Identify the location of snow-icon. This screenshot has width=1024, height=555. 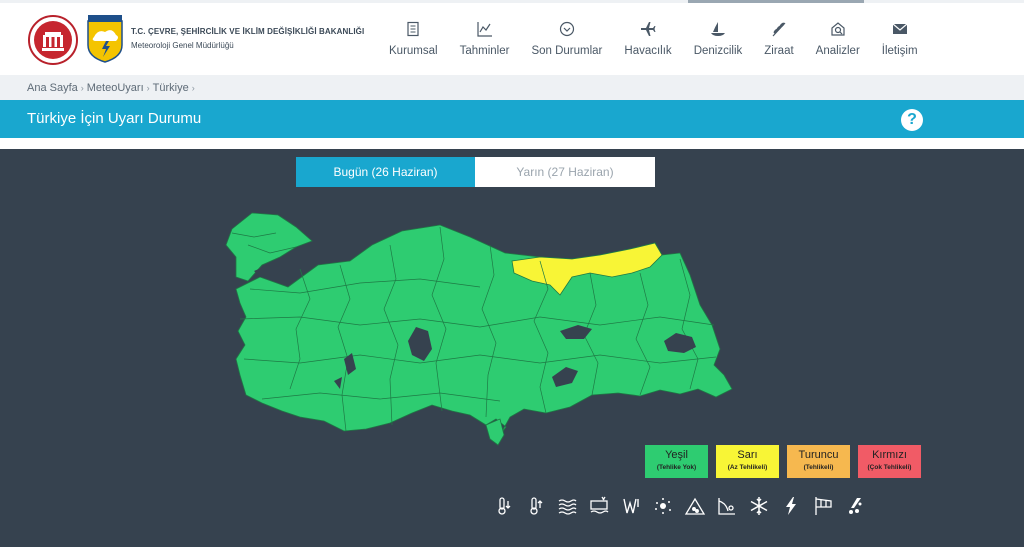
(759, 506).